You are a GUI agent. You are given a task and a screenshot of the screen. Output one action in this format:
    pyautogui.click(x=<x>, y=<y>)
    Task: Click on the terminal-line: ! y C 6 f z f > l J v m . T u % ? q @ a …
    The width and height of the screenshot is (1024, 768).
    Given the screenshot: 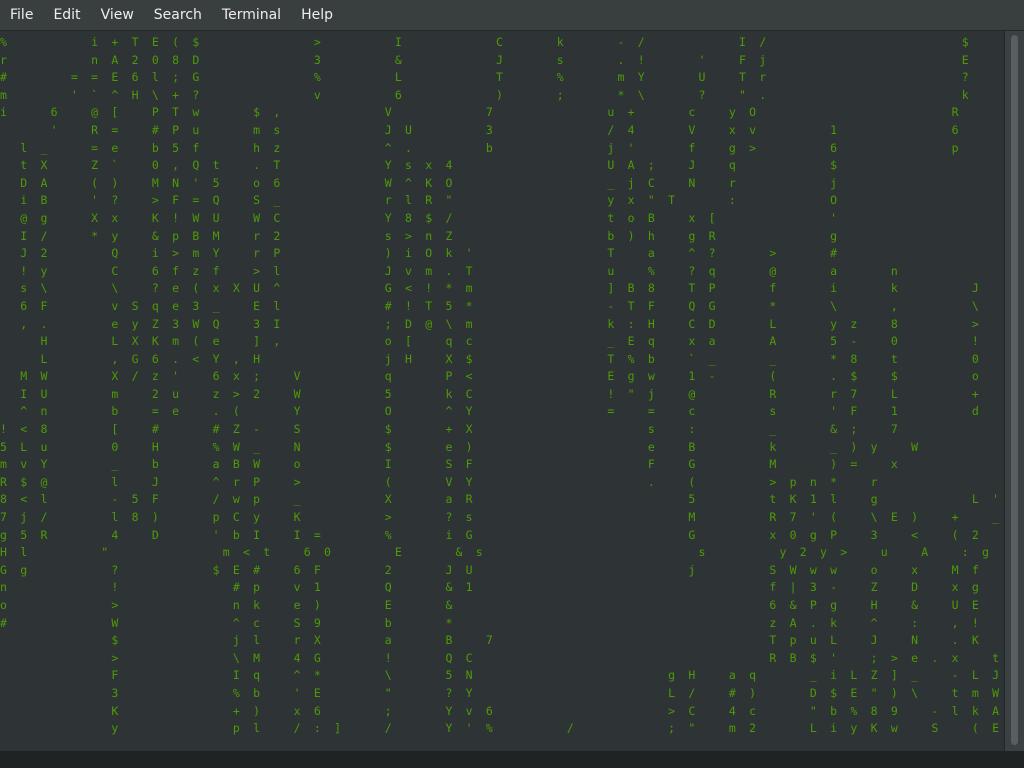 What is the action you would take?
    pyautogui.click(x=460, y=270)
    